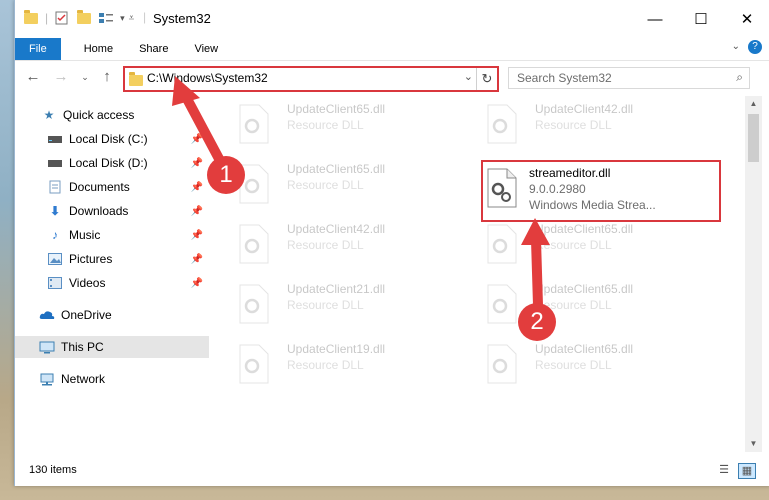 This screenshot has width=769, height=500. Describe the element at coordinates (47, 315) in the screenshot. I see `cloud-icon` at that location.